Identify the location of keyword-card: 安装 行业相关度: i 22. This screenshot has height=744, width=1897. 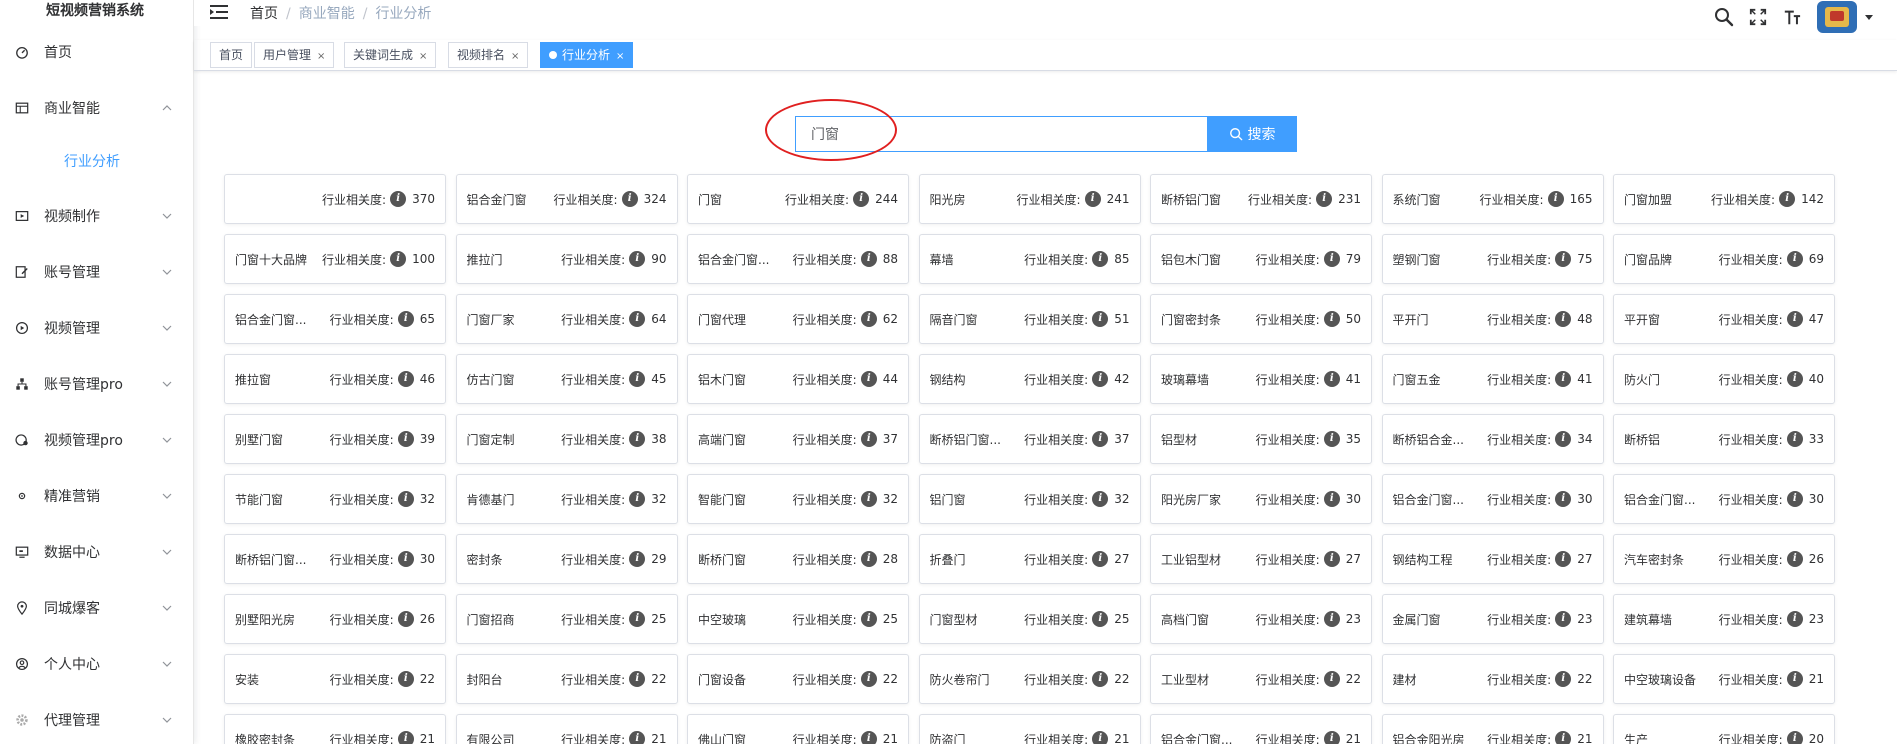
(335, 679).